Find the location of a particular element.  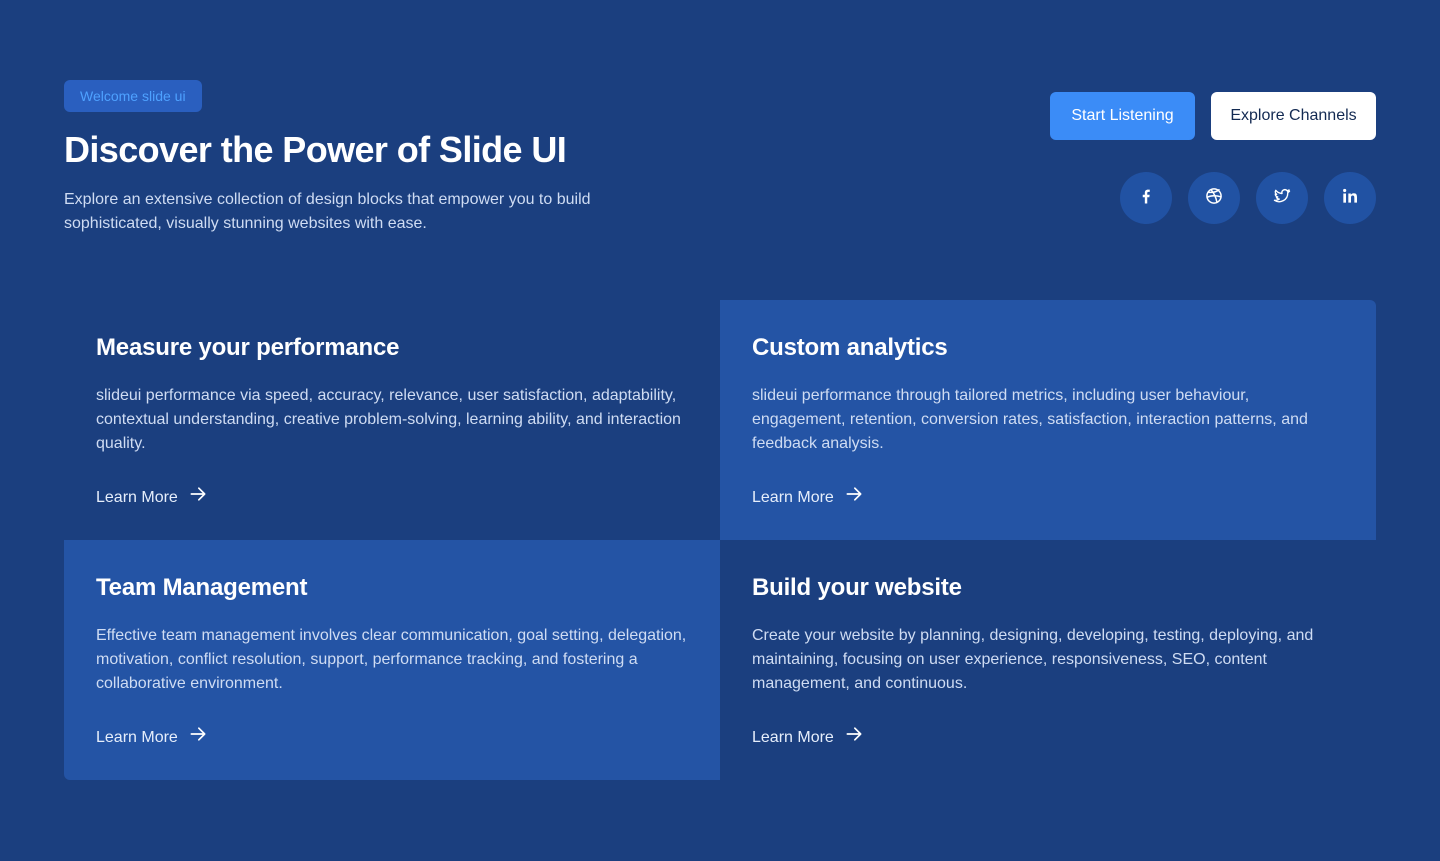

facebook-icon is located at coordinates (1146, 198).